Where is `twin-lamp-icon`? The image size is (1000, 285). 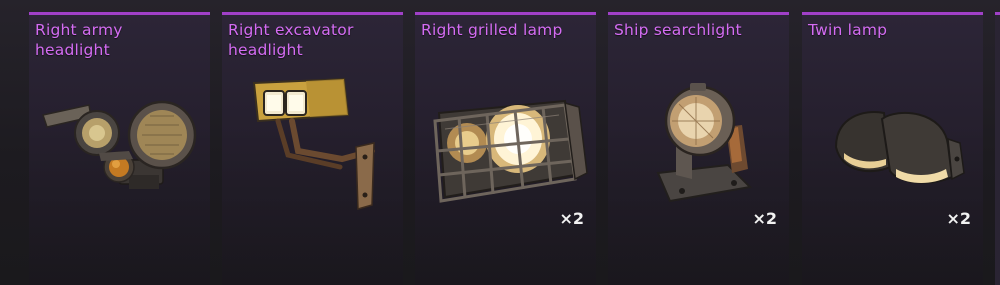
twin-lamp-icon is located at coordinates (899, 147).